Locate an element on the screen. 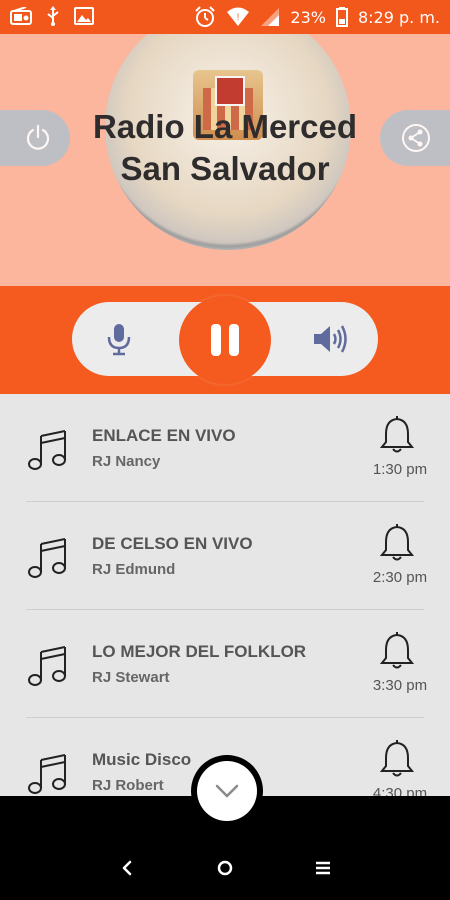  list-item: DE CELSO EN VIVO RJ Edmund 2:30 pm is located at coordinates (225, 556).